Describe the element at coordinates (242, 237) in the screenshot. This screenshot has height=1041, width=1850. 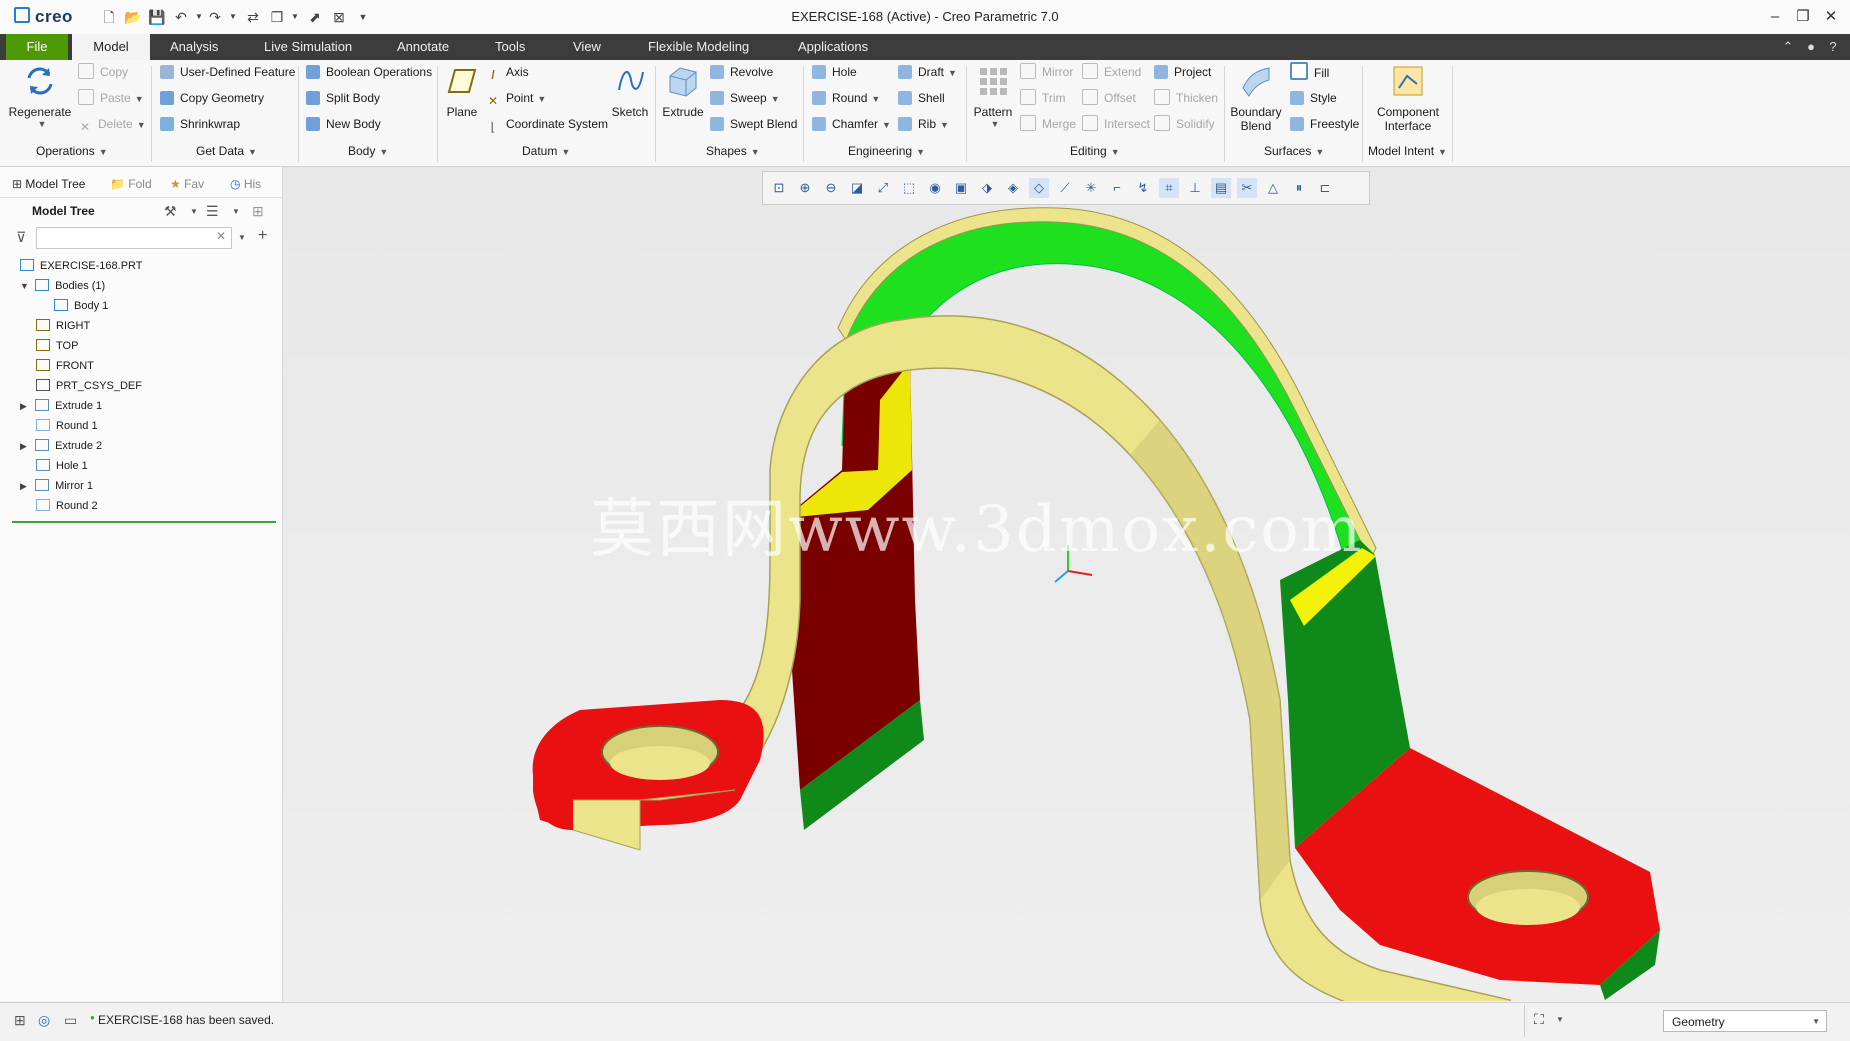
I see `search-options-icon: ▼` at that location.